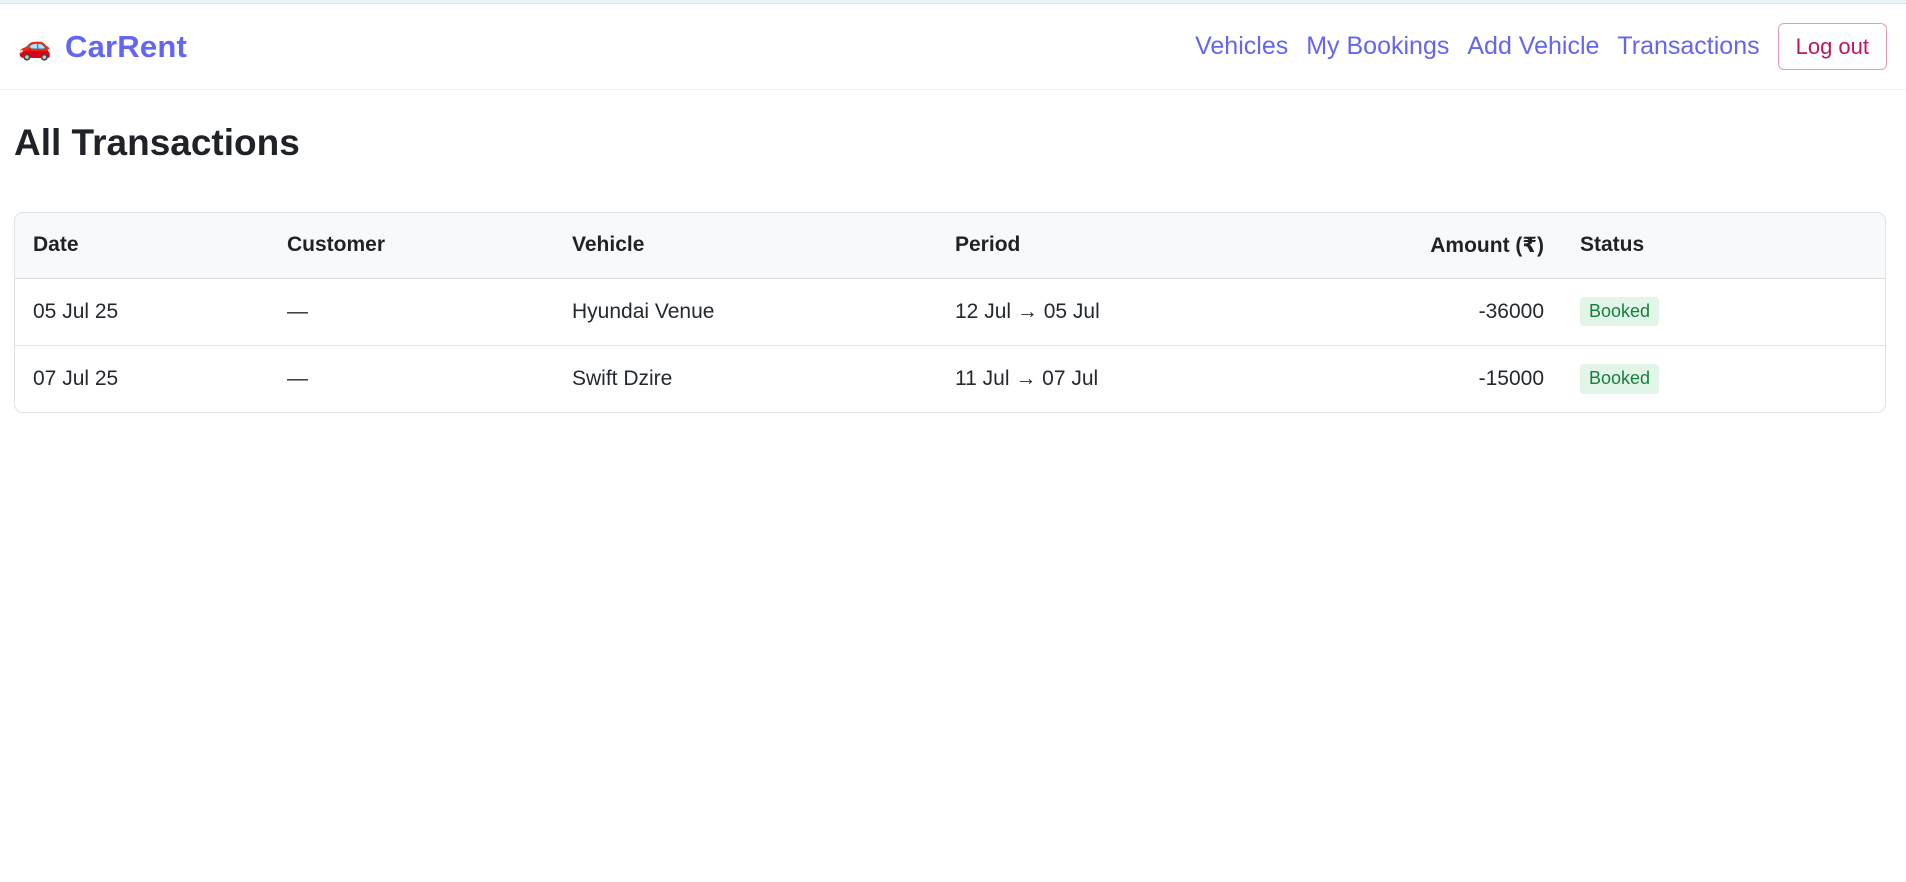  What do you see at coordinates (1688, 46) in the screenshot?
I see `nav-link-transactions: Transactions` at bounding box center [1688, 46].